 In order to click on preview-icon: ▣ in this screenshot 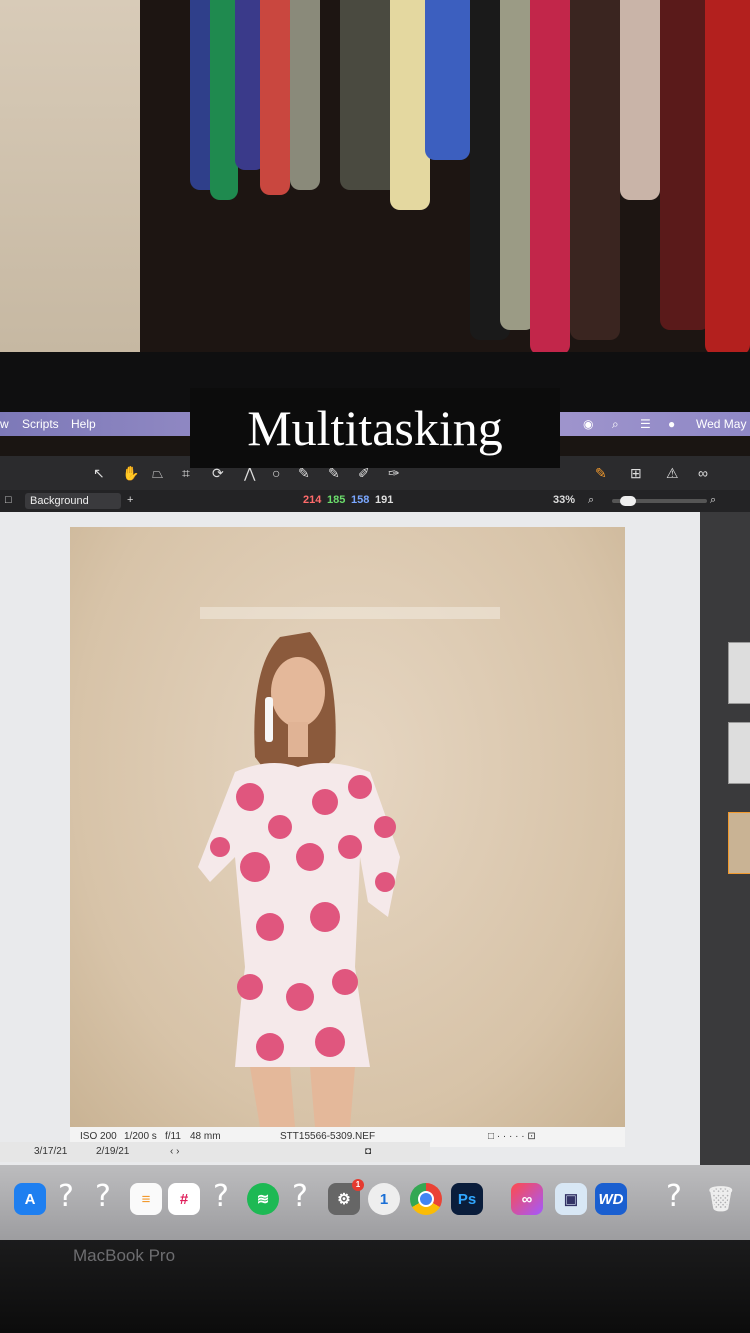, I will do `click(571, 1199)`.